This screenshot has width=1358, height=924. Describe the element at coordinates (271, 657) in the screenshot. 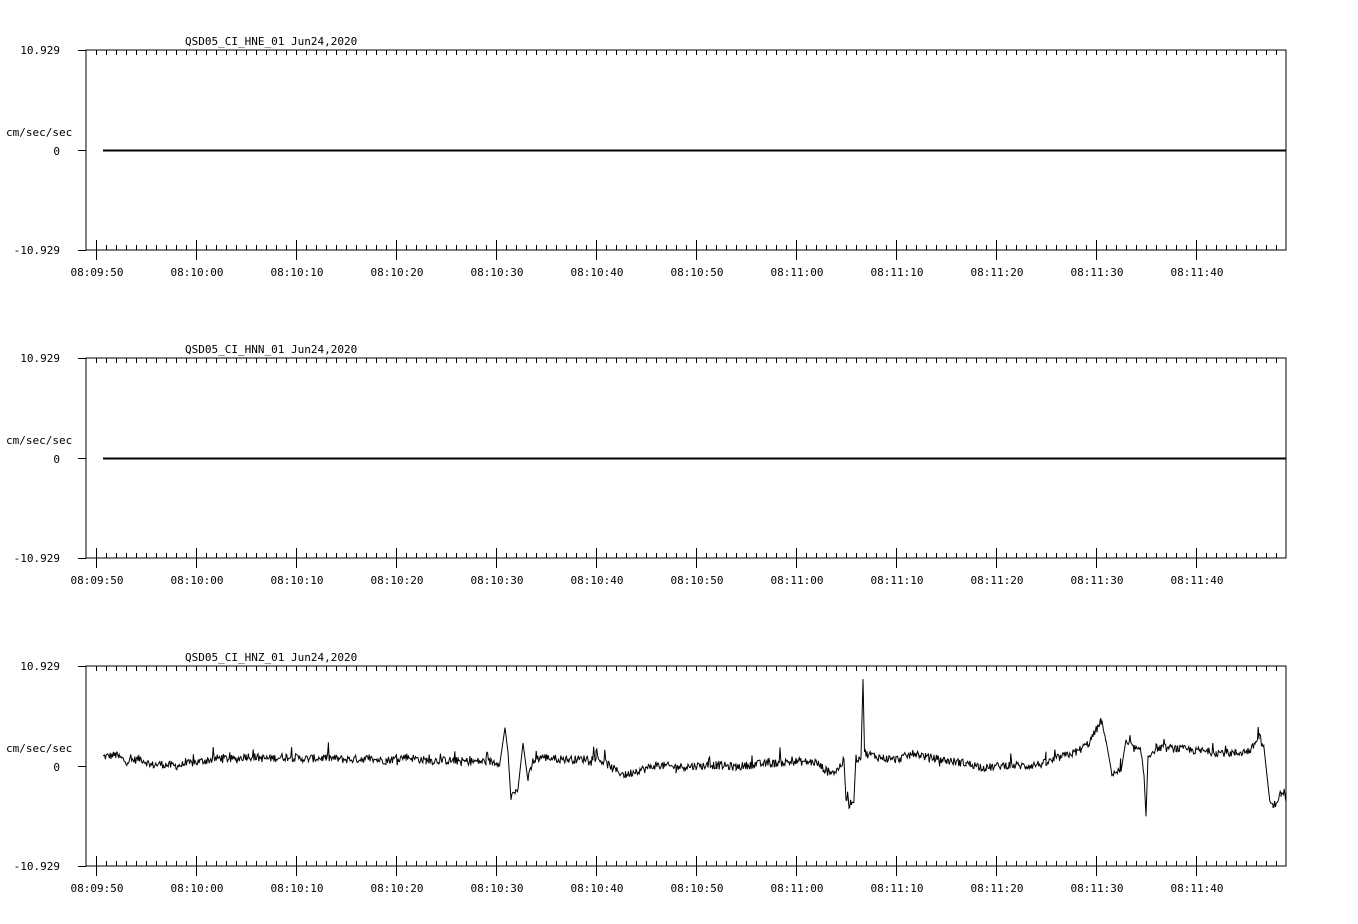

I see `panel-title: QSD05_CI_HNZ_01 Jun24,2020` at that location.